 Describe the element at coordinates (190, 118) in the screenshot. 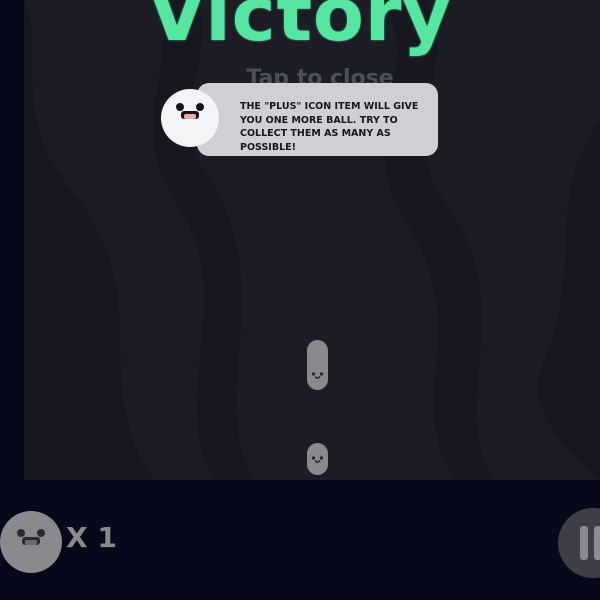

I see `smiling-ball-mascot-icon` at that location.